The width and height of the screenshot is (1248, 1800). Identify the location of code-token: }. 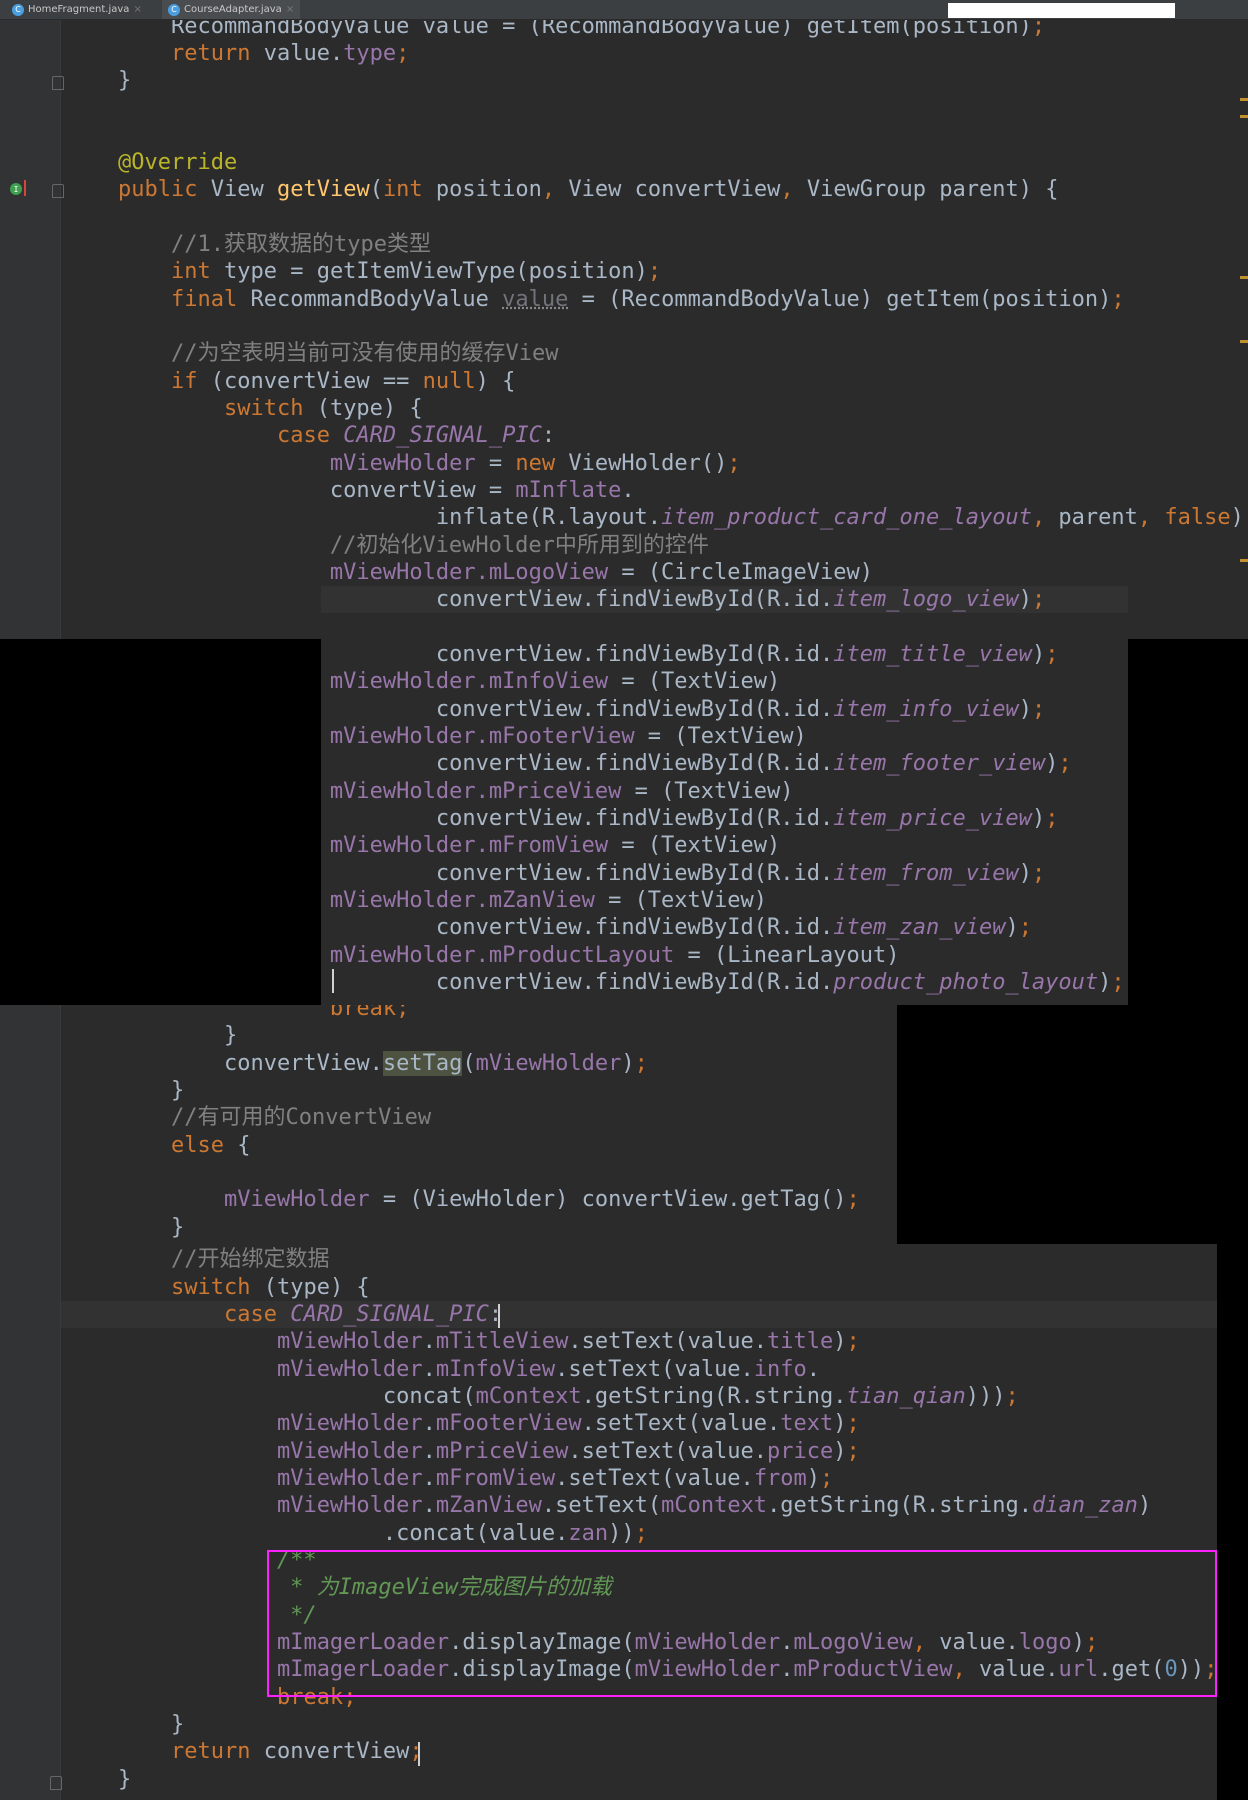
(151, 1724).